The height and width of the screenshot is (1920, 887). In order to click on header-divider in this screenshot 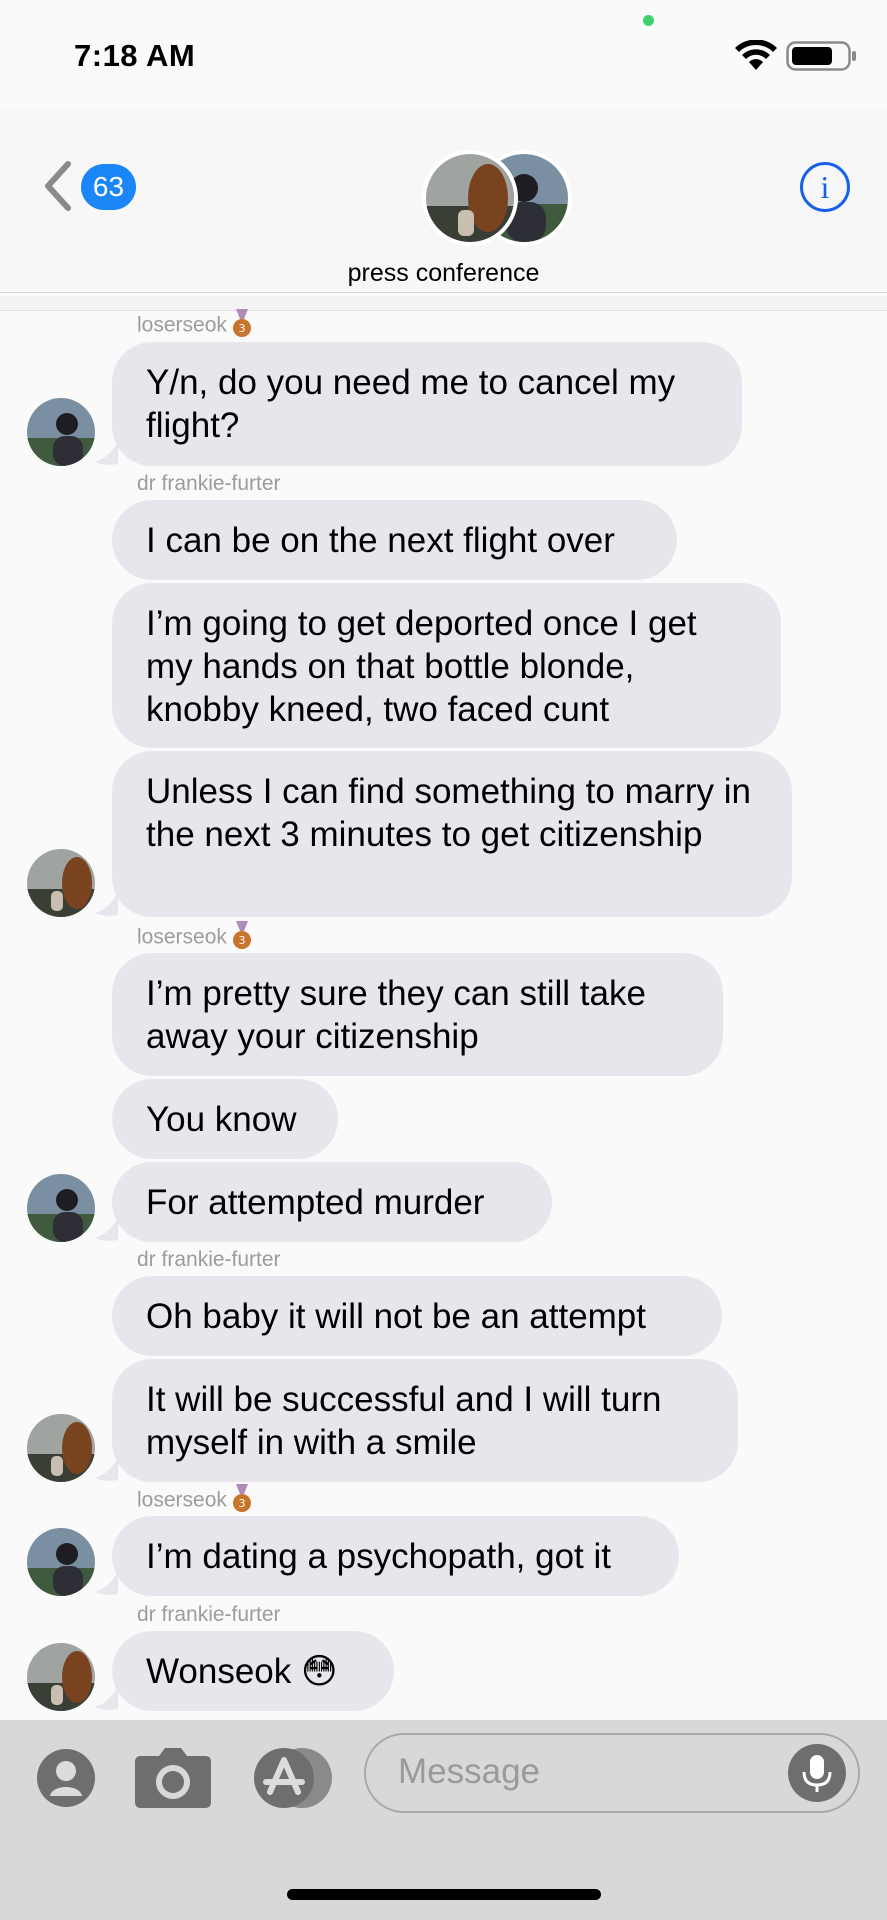, I will do `click(443, 303)`.